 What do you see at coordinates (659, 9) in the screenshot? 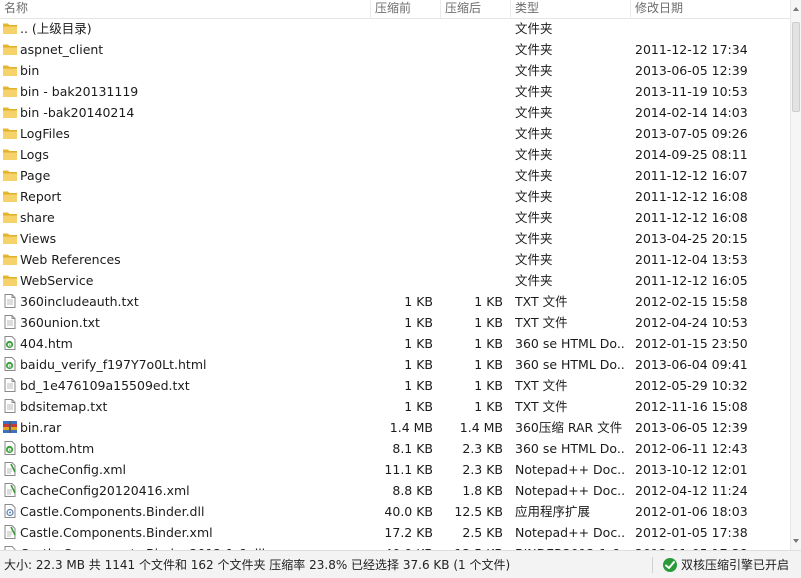
I see `column-header-modified: 修改日期` at bounding box center [659, 9].